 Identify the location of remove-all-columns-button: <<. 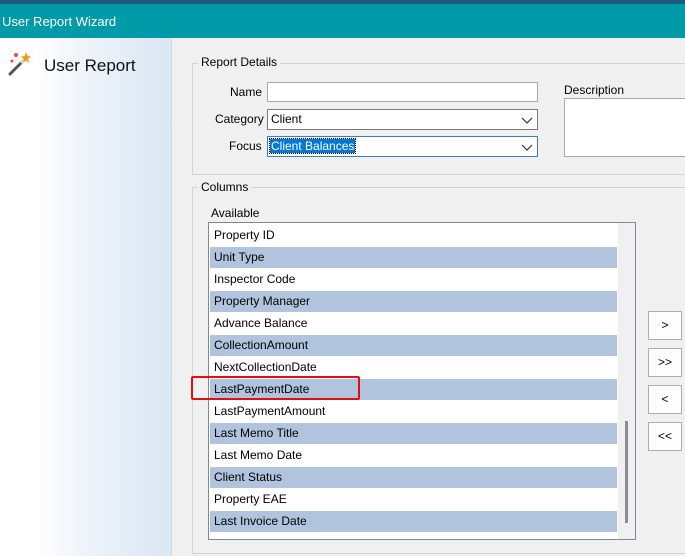
(665, 436).